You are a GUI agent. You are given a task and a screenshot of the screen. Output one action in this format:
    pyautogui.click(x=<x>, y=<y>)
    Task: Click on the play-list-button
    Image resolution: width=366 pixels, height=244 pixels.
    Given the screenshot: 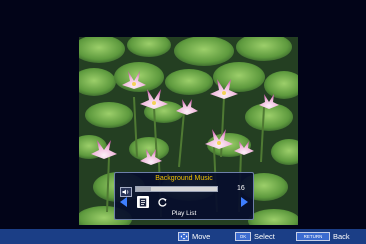 What is the action you would take?
    pyautogui.click(x=143, y=202)
    